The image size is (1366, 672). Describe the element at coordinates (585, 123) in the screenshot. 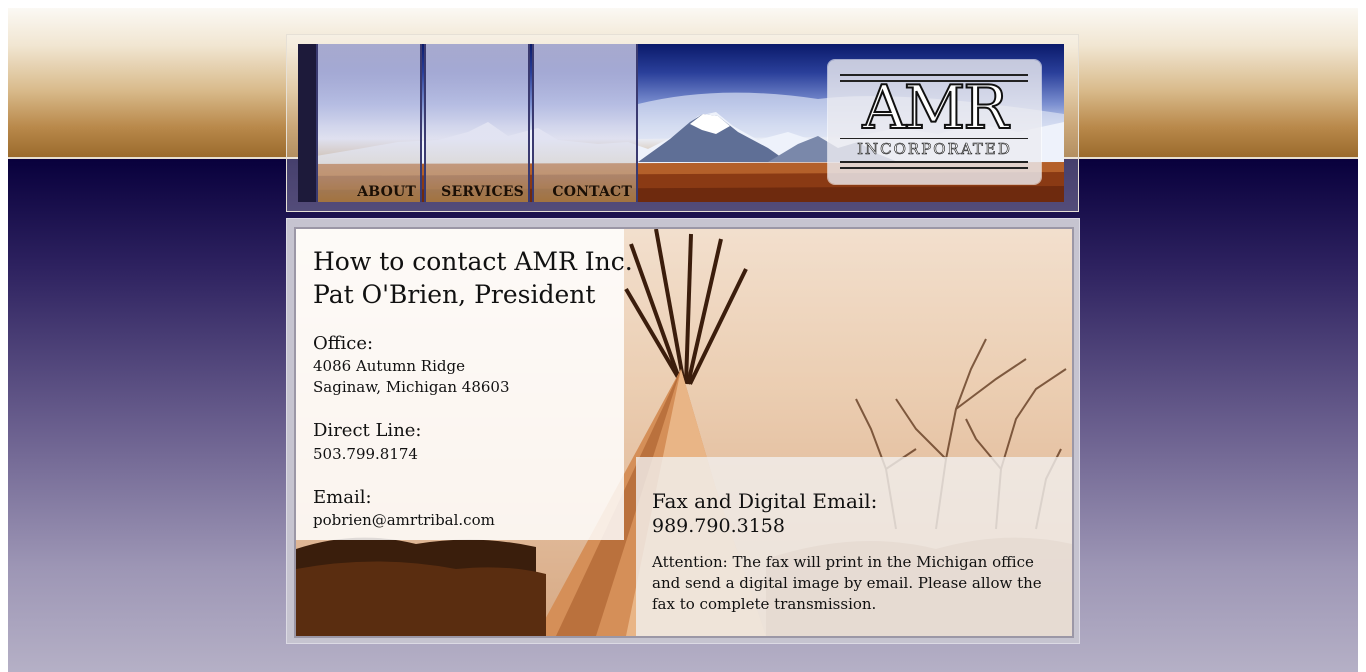

I see `nav-contact: CONTACT` at that location.